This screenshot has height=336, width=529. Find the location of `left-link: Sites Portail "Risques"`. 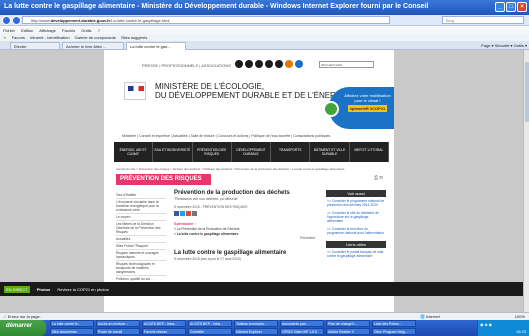

left-link: Sites Portail "Risques" is located at coordinates (141, 246).